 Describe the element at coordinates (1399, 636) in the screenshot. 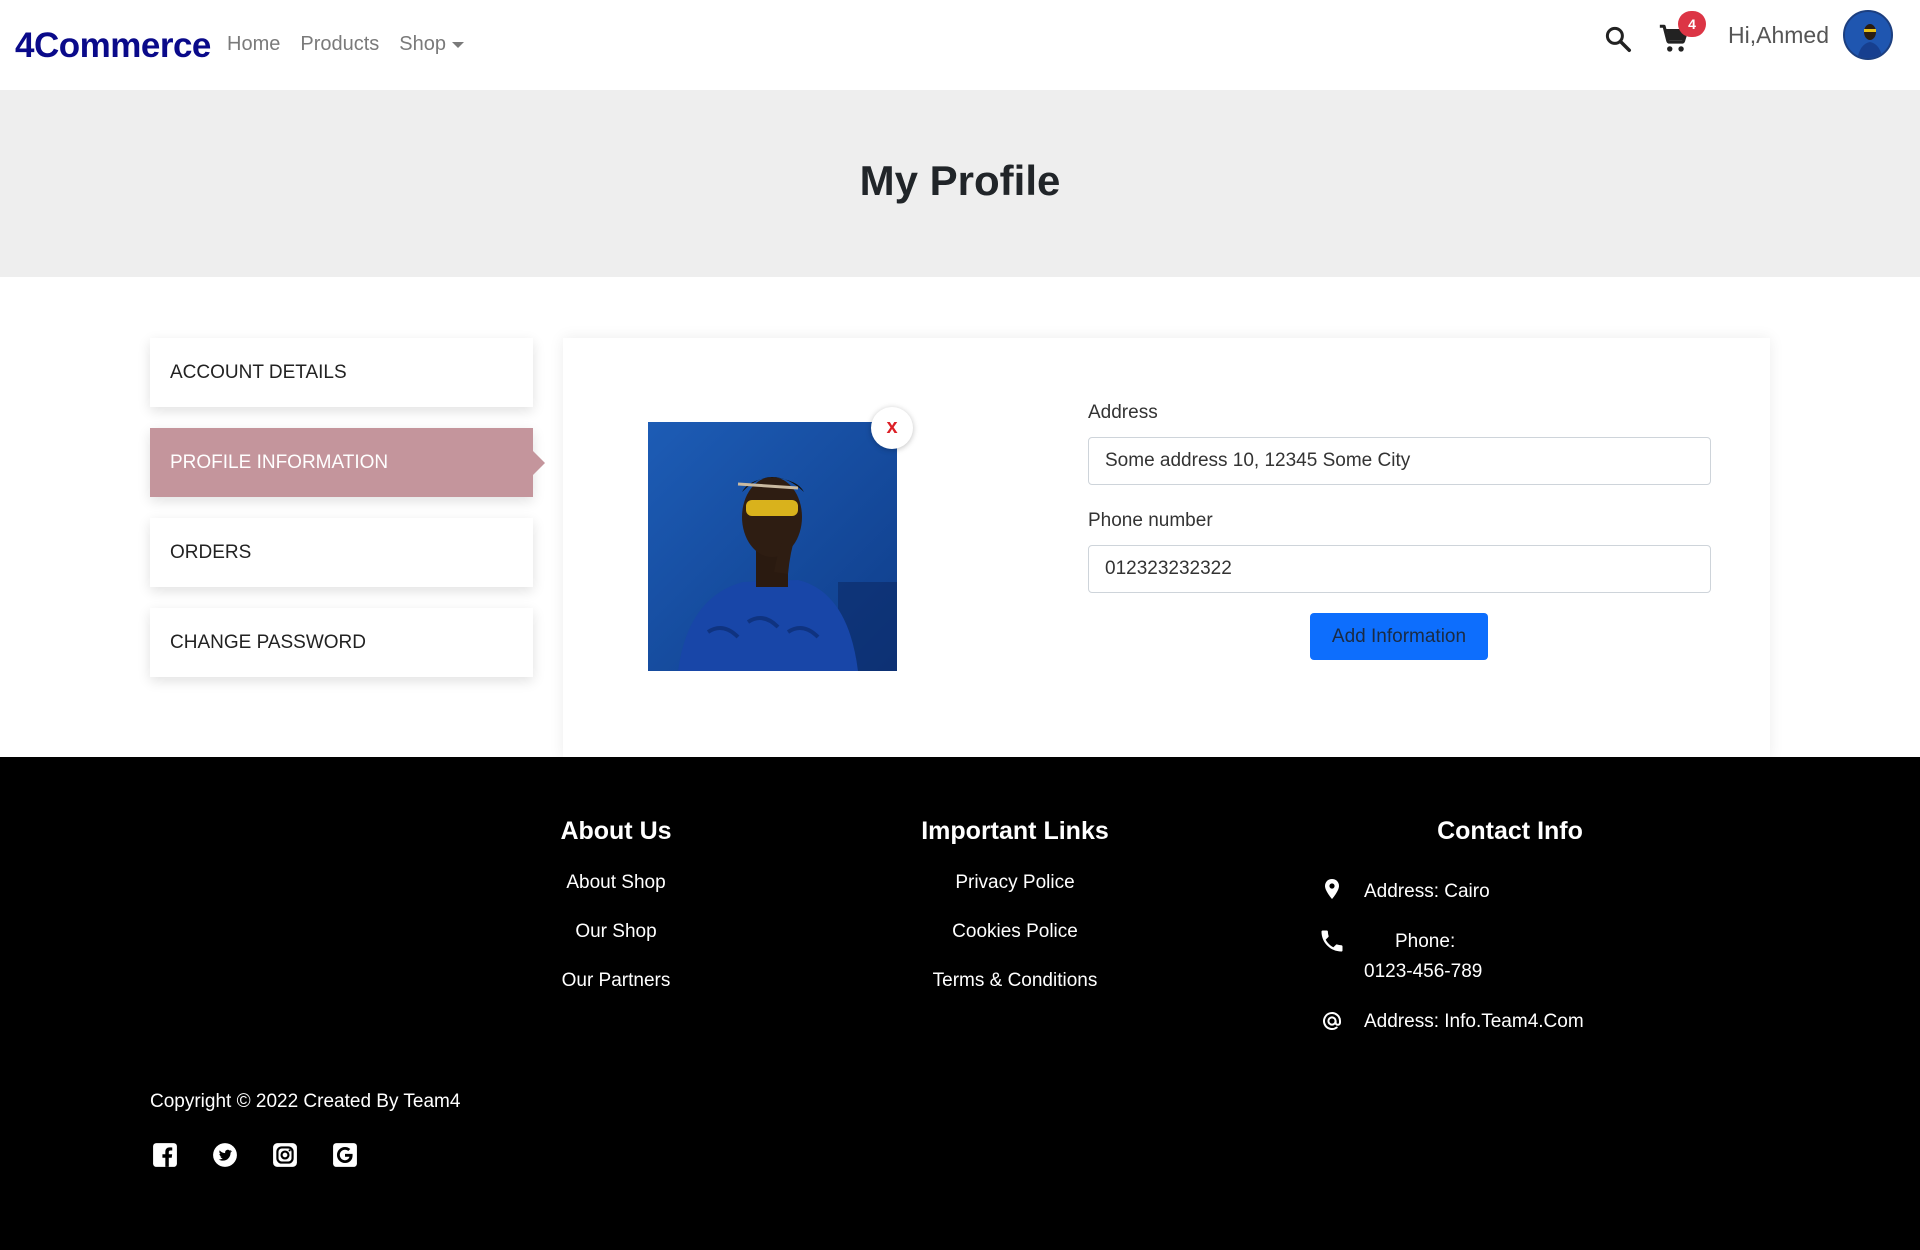

I see `add-information-button: Add Information` at that location.